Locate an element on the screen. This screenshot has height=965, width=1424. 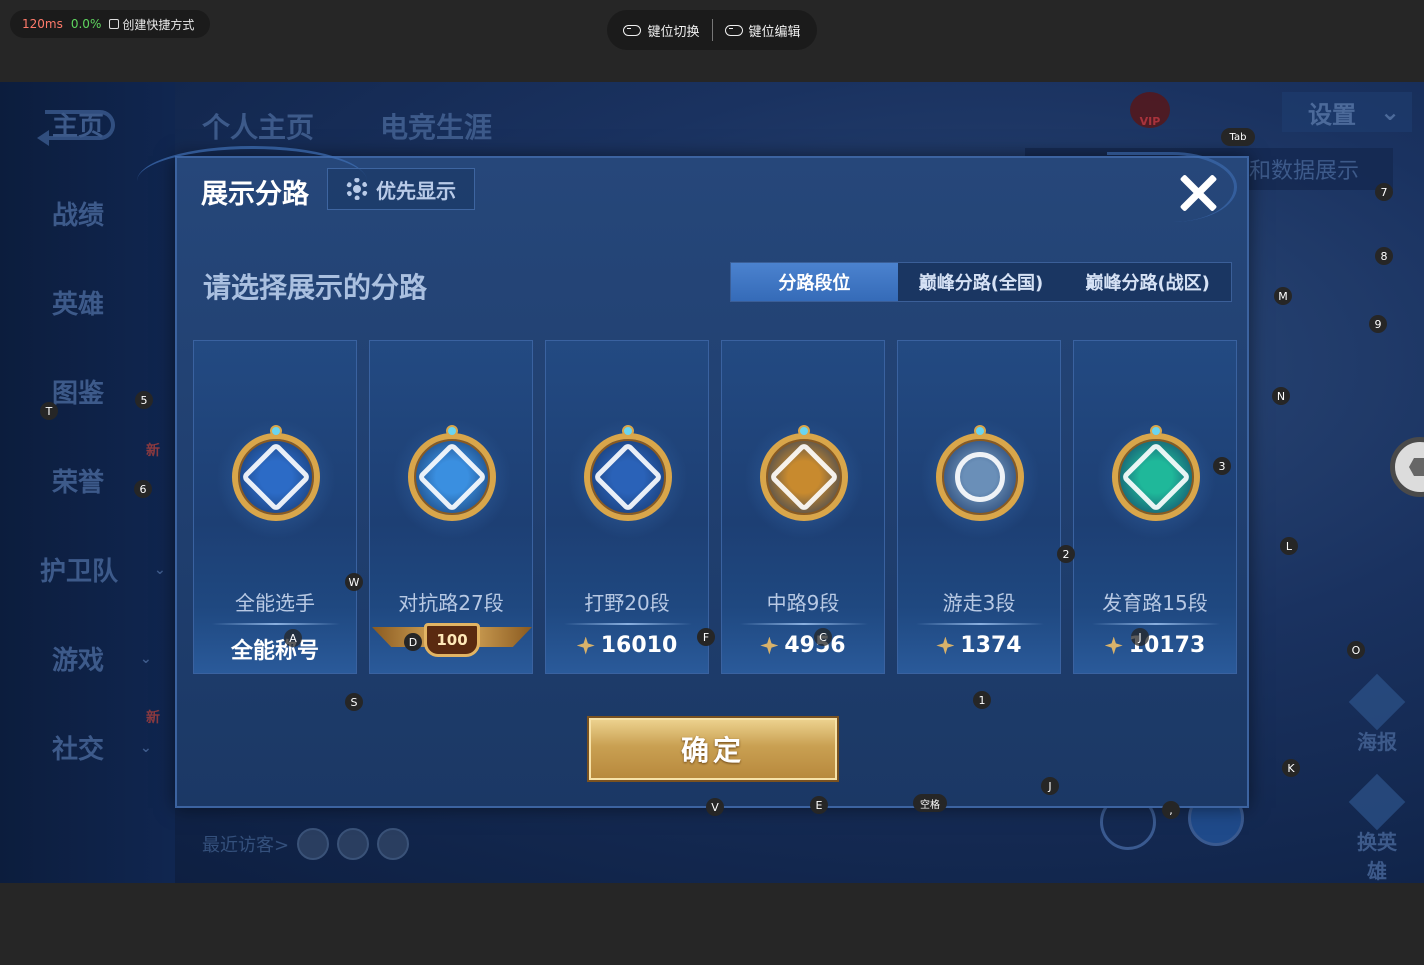
keymap-marker: C is located at coordinates (823, 637).